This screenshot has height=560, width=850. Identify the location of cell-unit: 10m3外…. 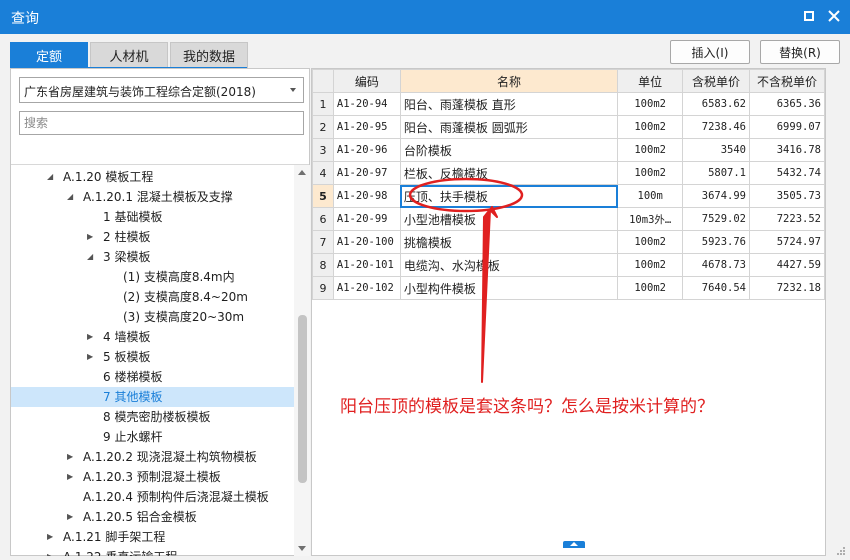
(650, 219).